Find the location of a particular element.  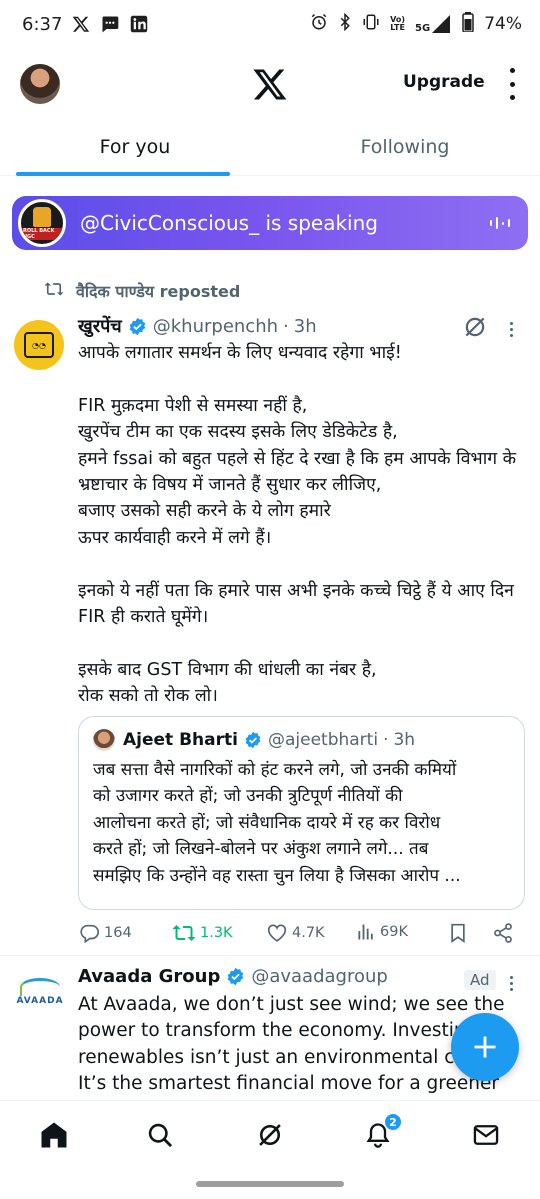

reply-count: 164 is located at coordinates (118, 933).